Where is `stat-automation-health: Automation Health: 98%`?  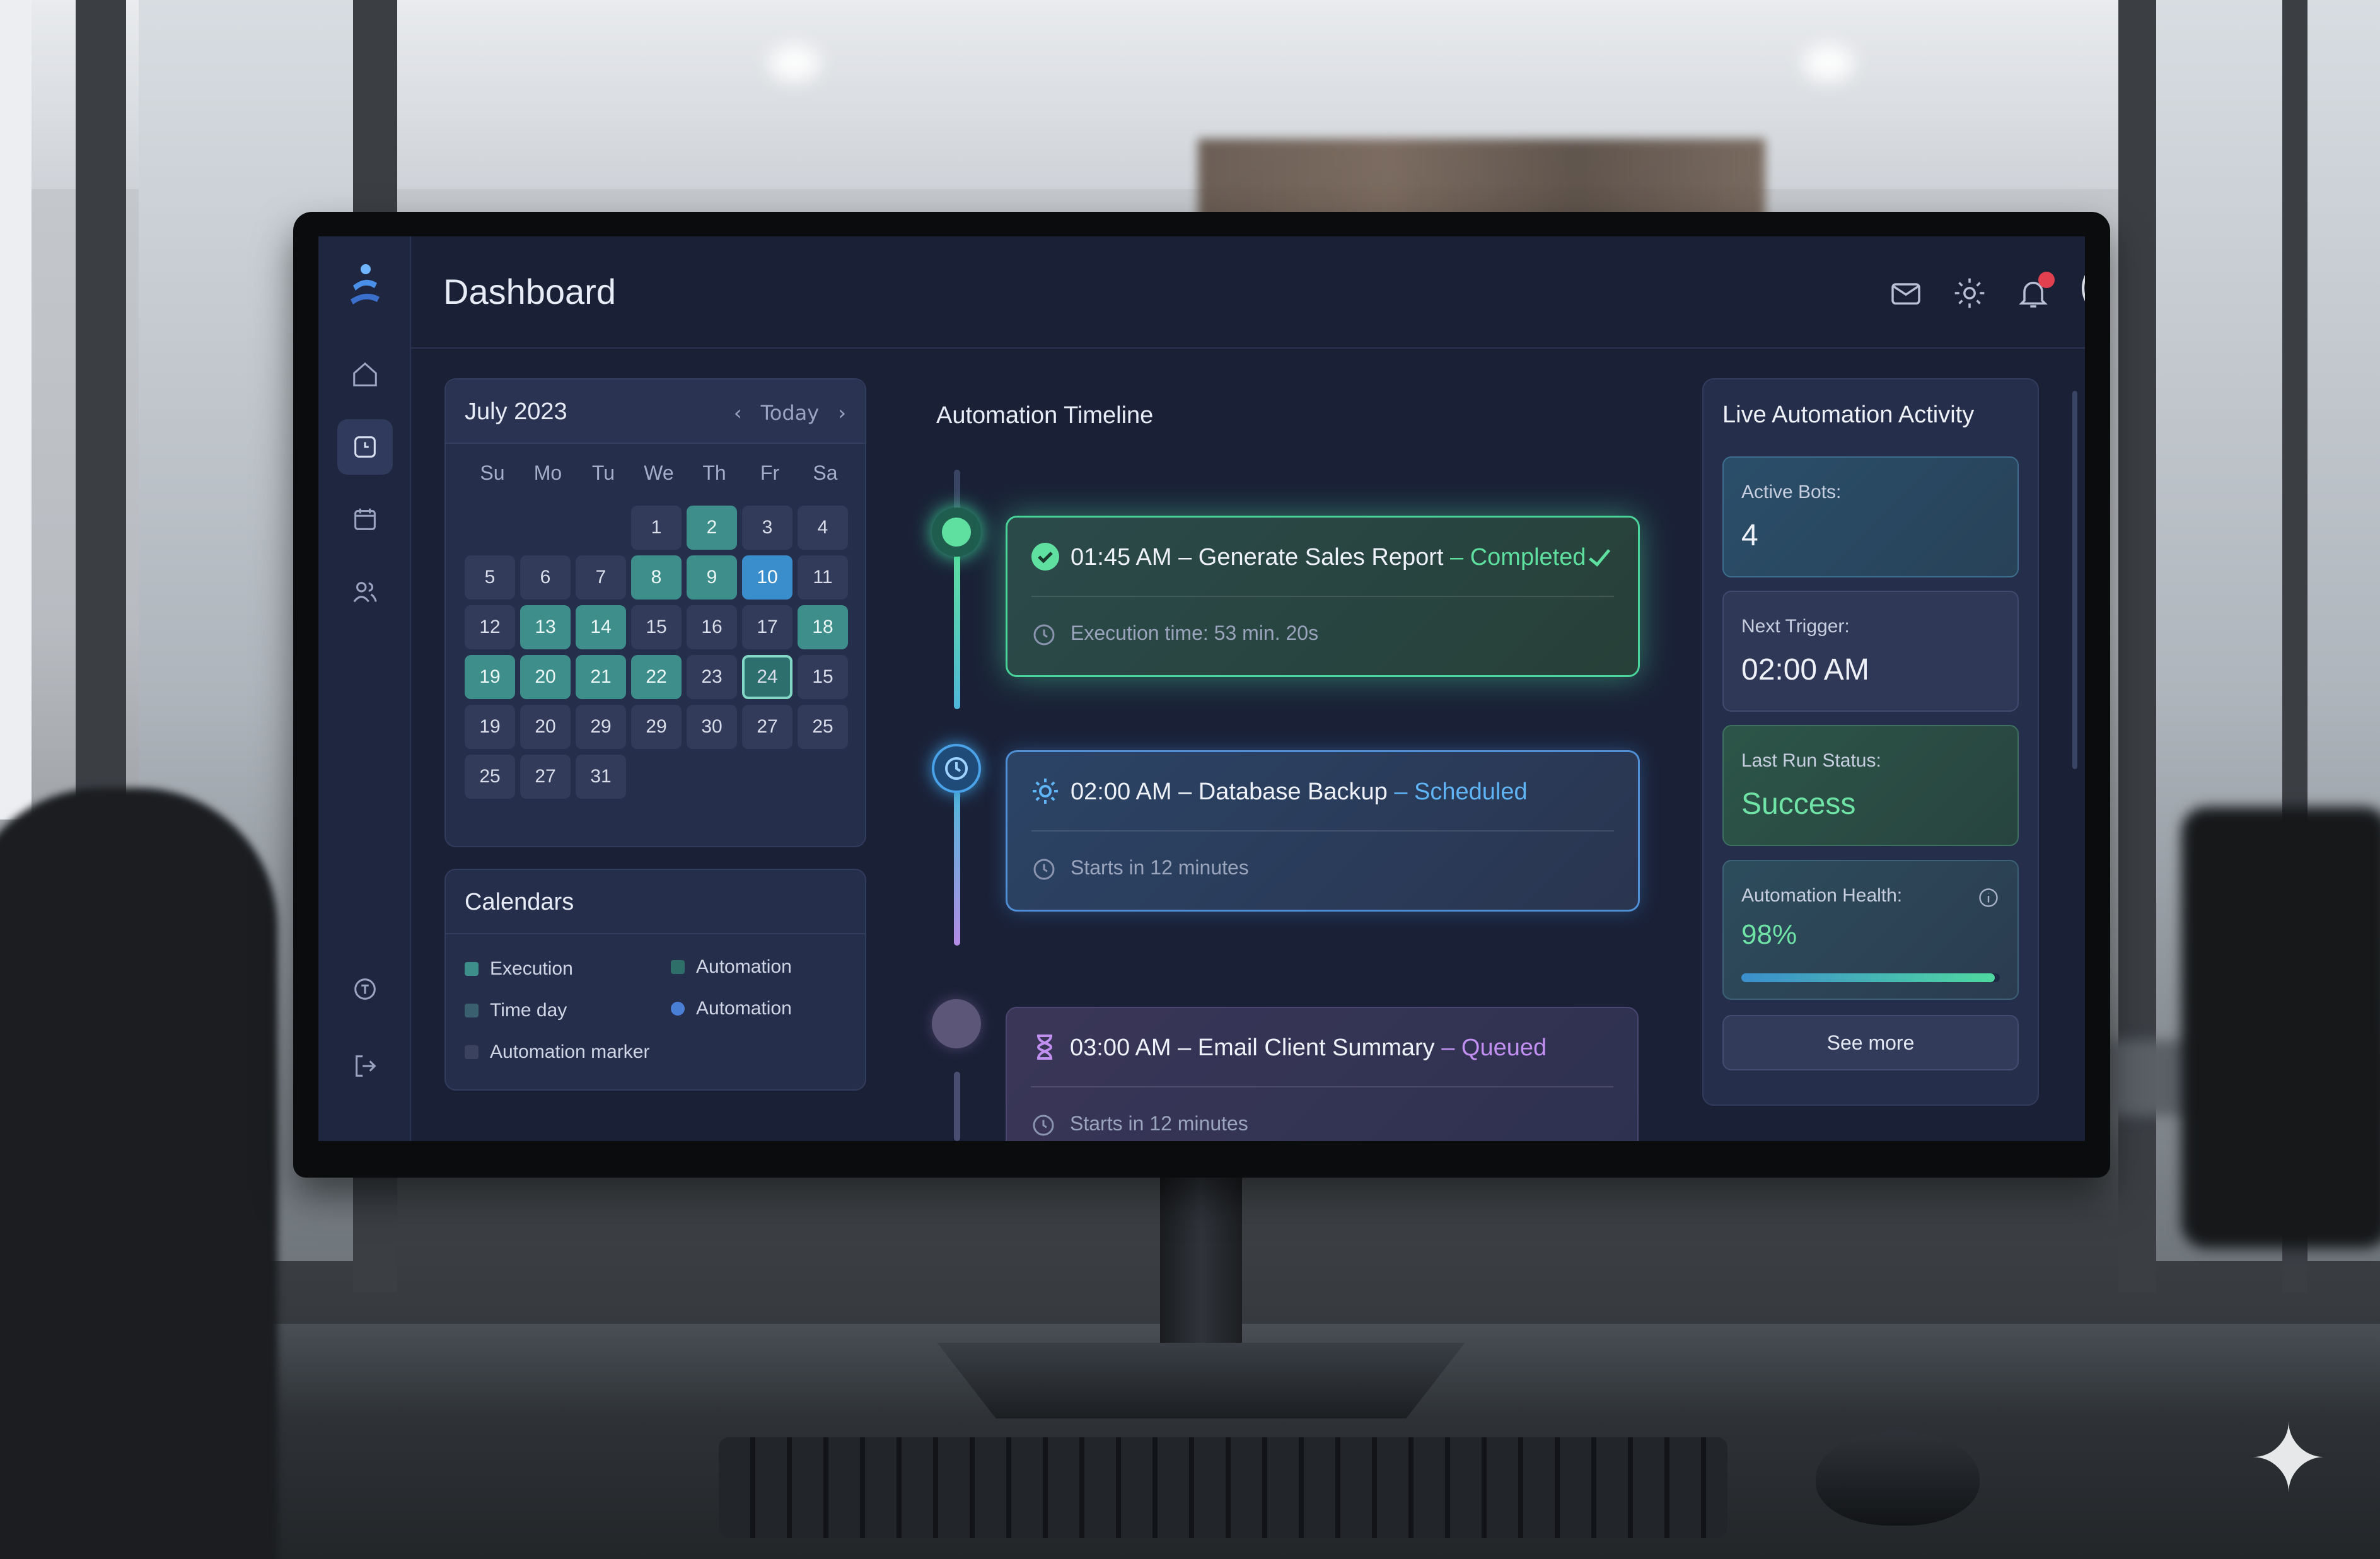
stat-automation-health: Automation Health: 98% is located at coordinates (1870, 930).